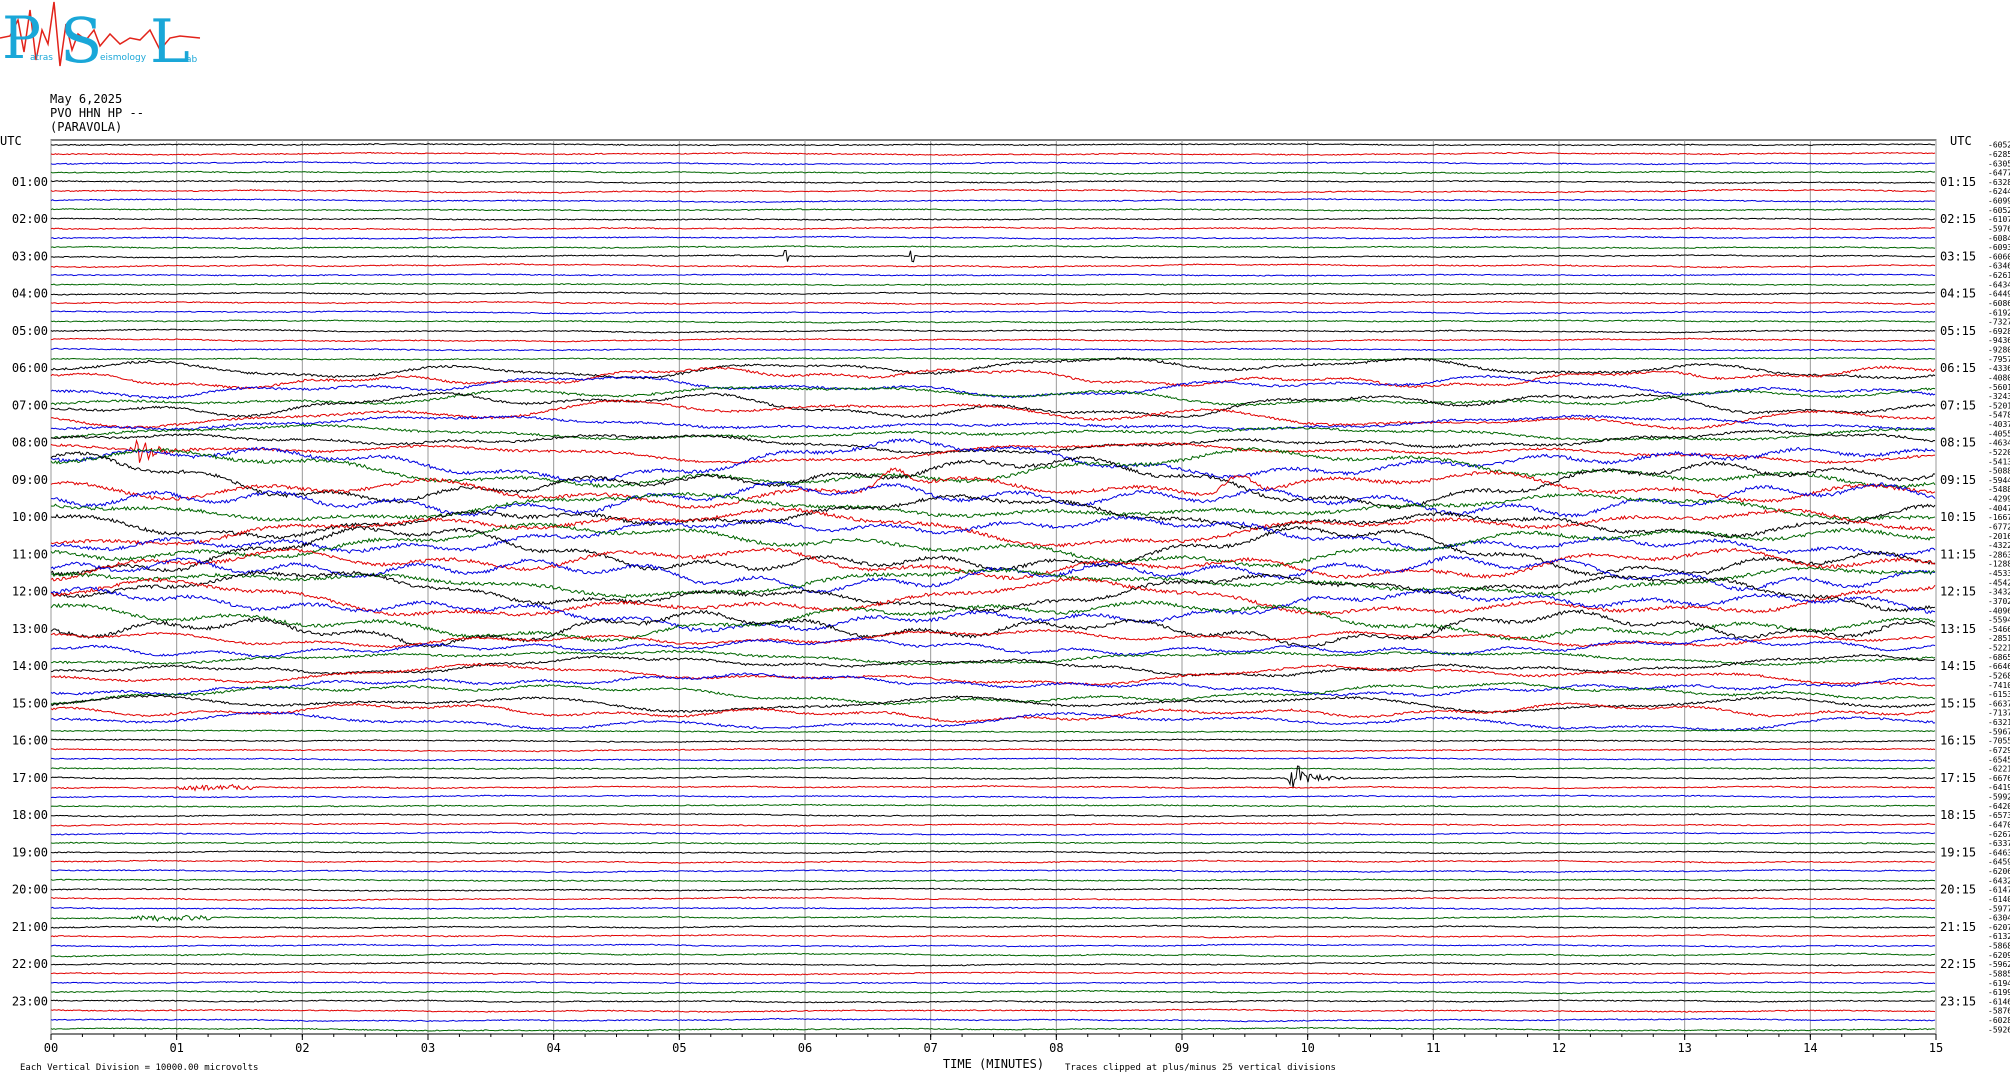  I want to click on trace-offset-label: -6928, so click(1999, 331).